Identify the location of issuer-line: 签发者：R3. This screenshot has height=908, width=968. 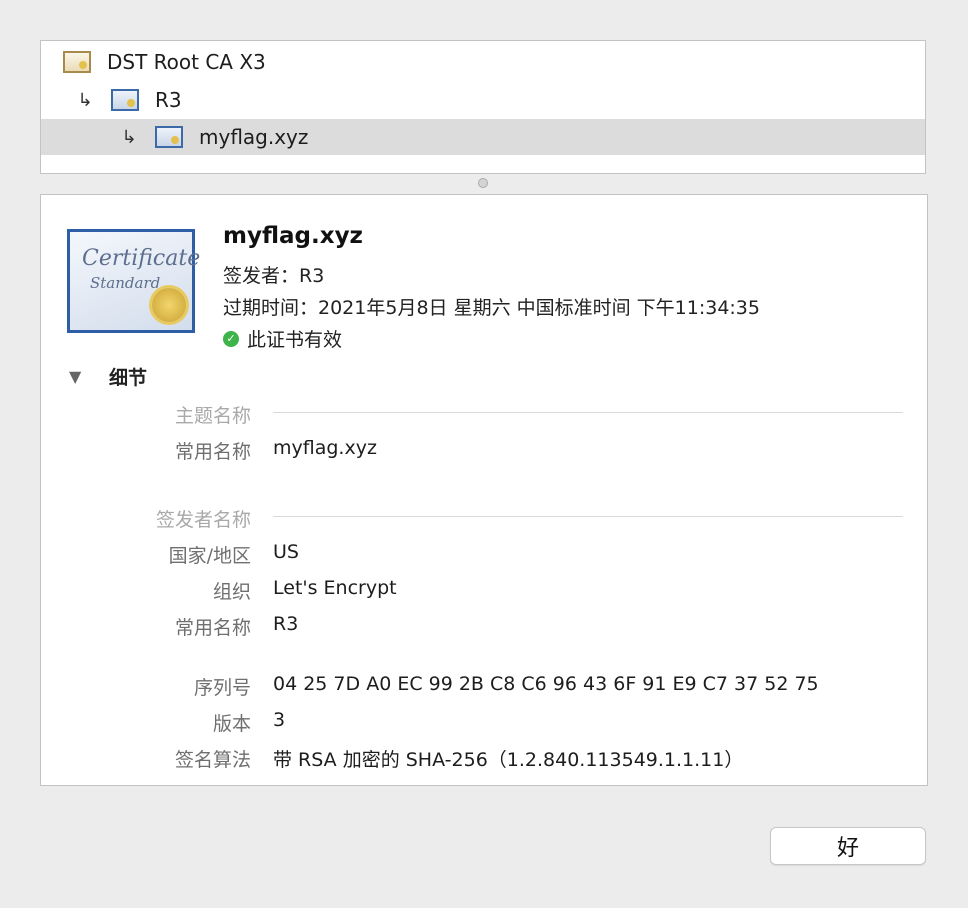
(274, 276).